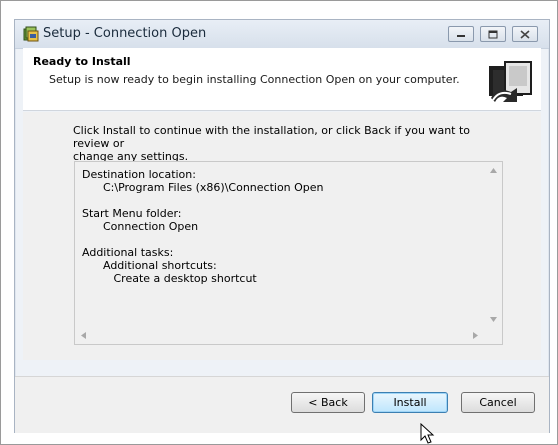  What do you see at coordinates (427, 433) in the screenshot?
I see `mouse-cursor-icon` at bounding box center [427, 433].